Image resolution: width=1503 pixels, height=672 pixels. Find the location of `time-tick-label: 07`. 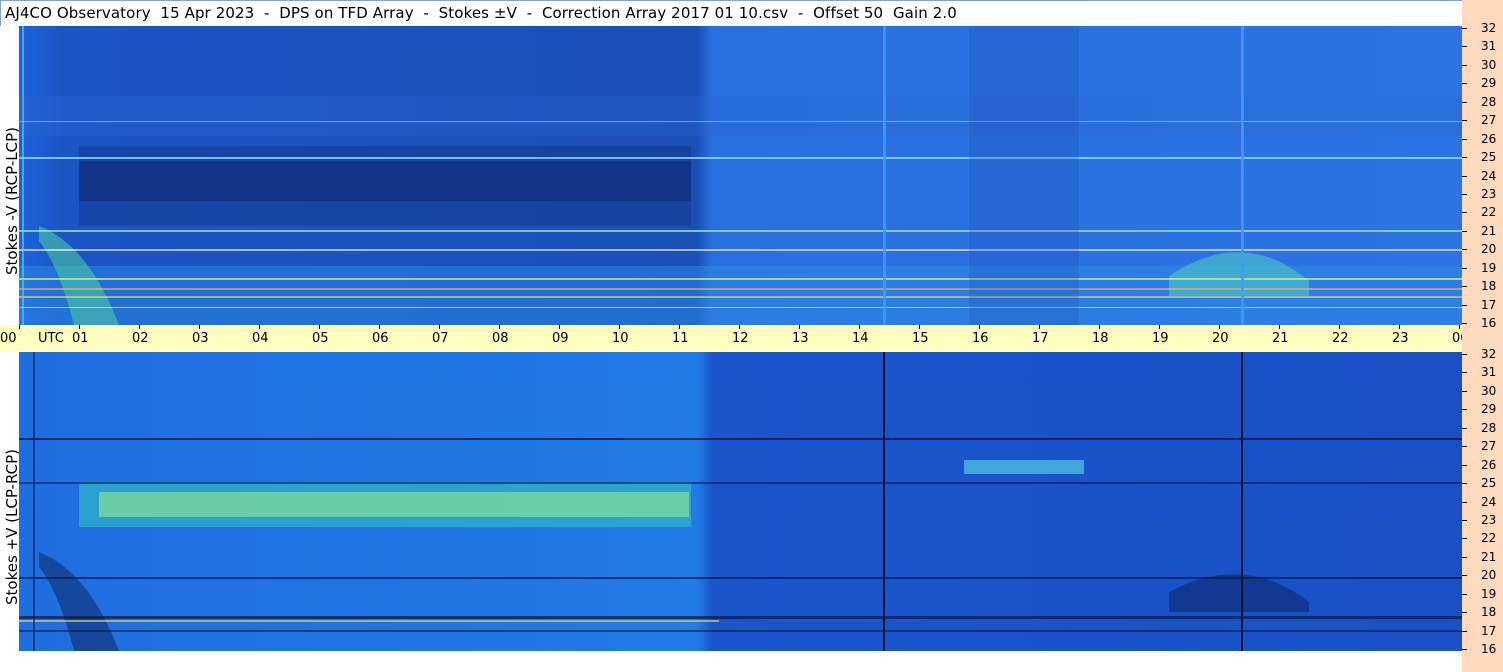

time-tick-label: 07 is located at coordinates (440, 338).